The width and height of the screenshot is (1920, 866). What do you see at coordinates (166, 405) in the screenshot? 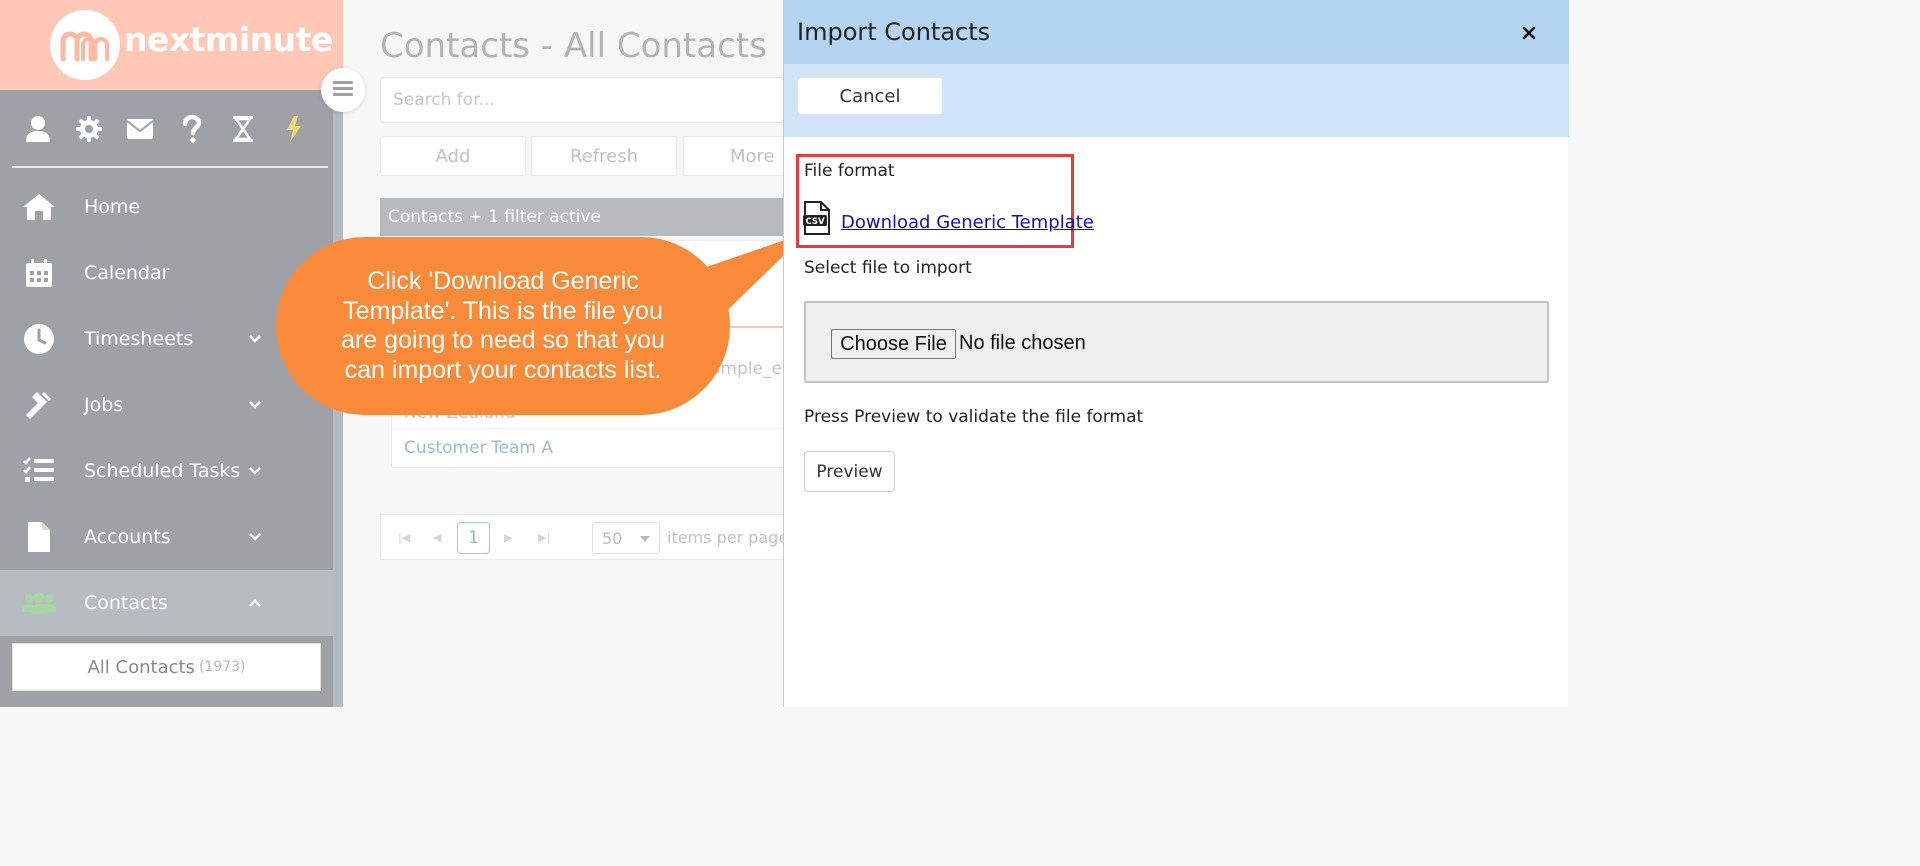
I see `sidebar-item-jobs: Jobs` at bounding box center [166, 405].